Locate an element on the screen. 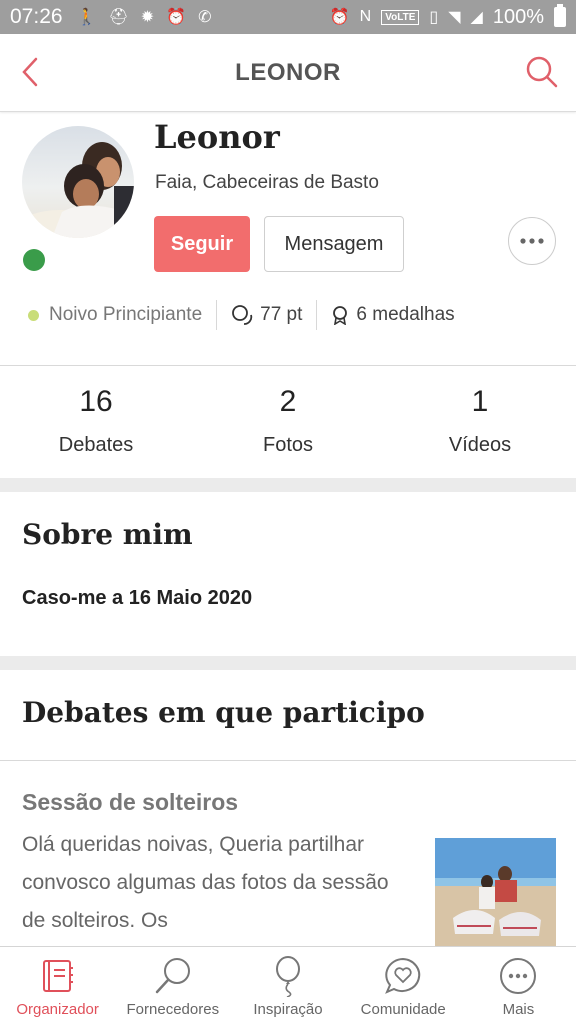 The width and height of the screenshot is (576, 1024). hat-icon: ⛑ is located at coordinates (118, 17).